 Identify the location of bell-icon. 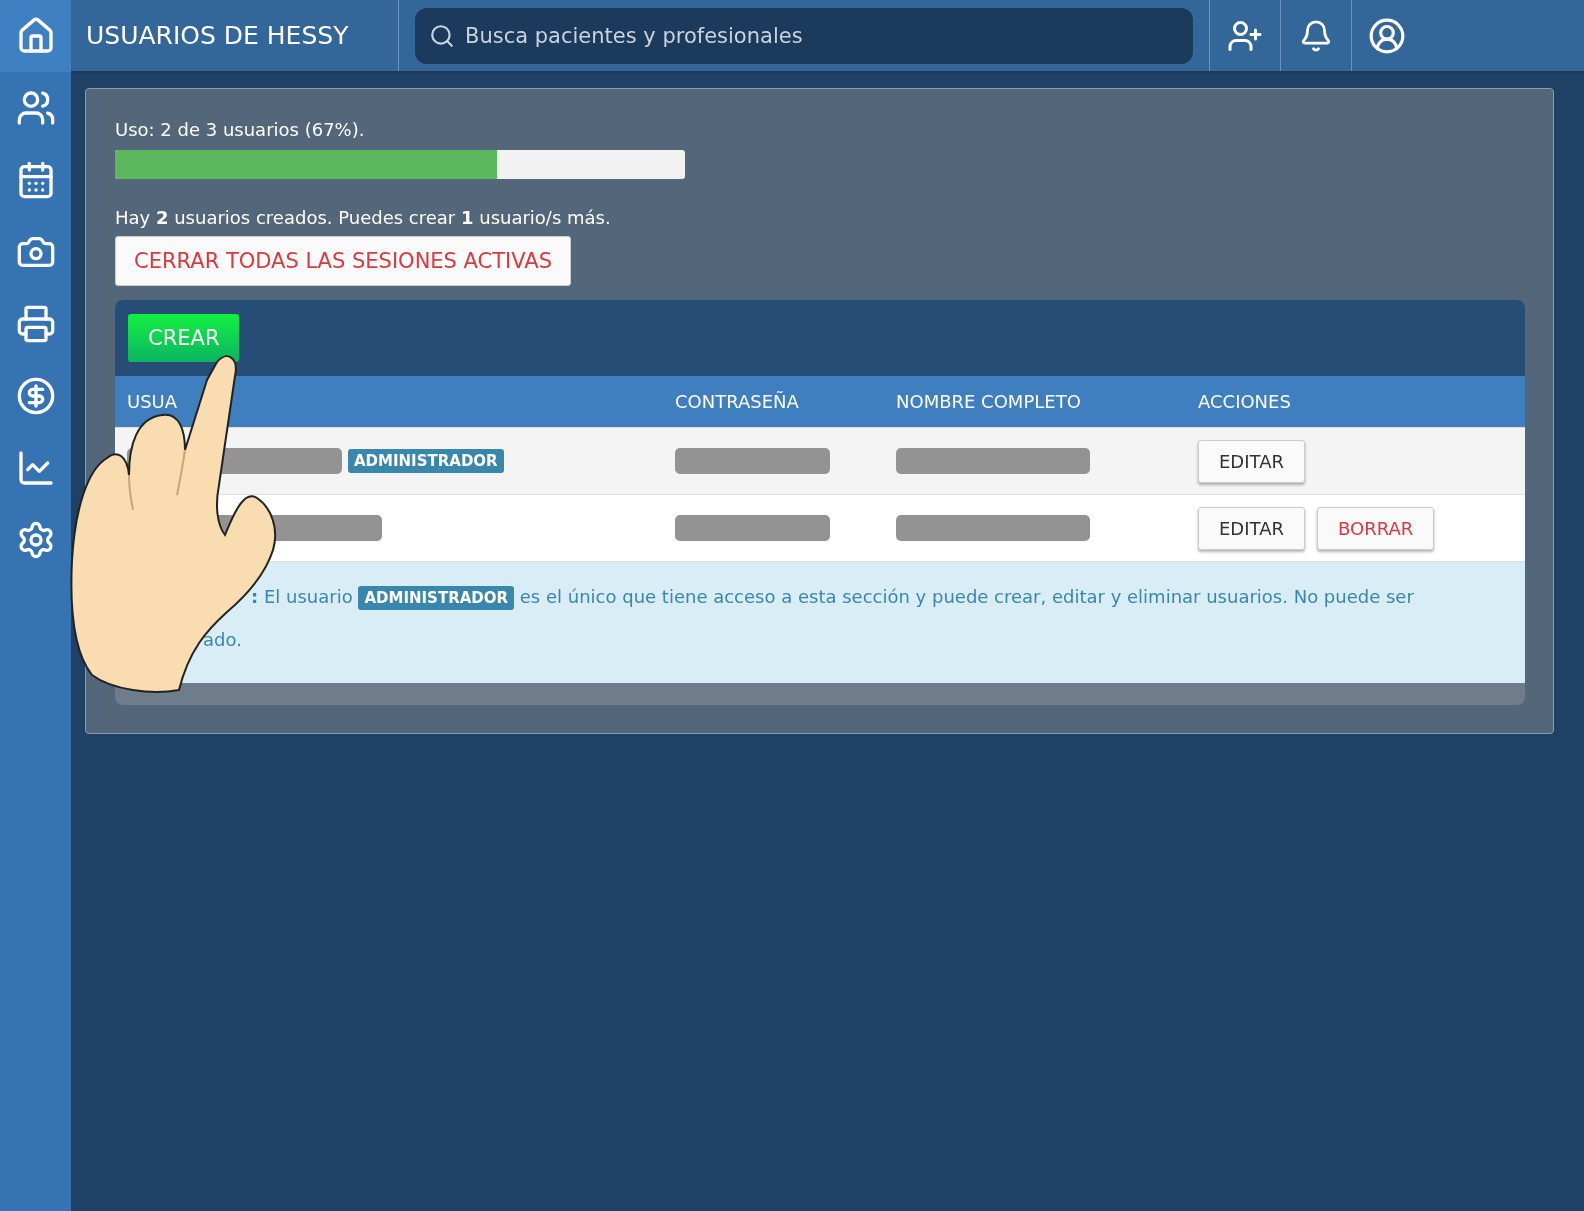
(1316, 35).